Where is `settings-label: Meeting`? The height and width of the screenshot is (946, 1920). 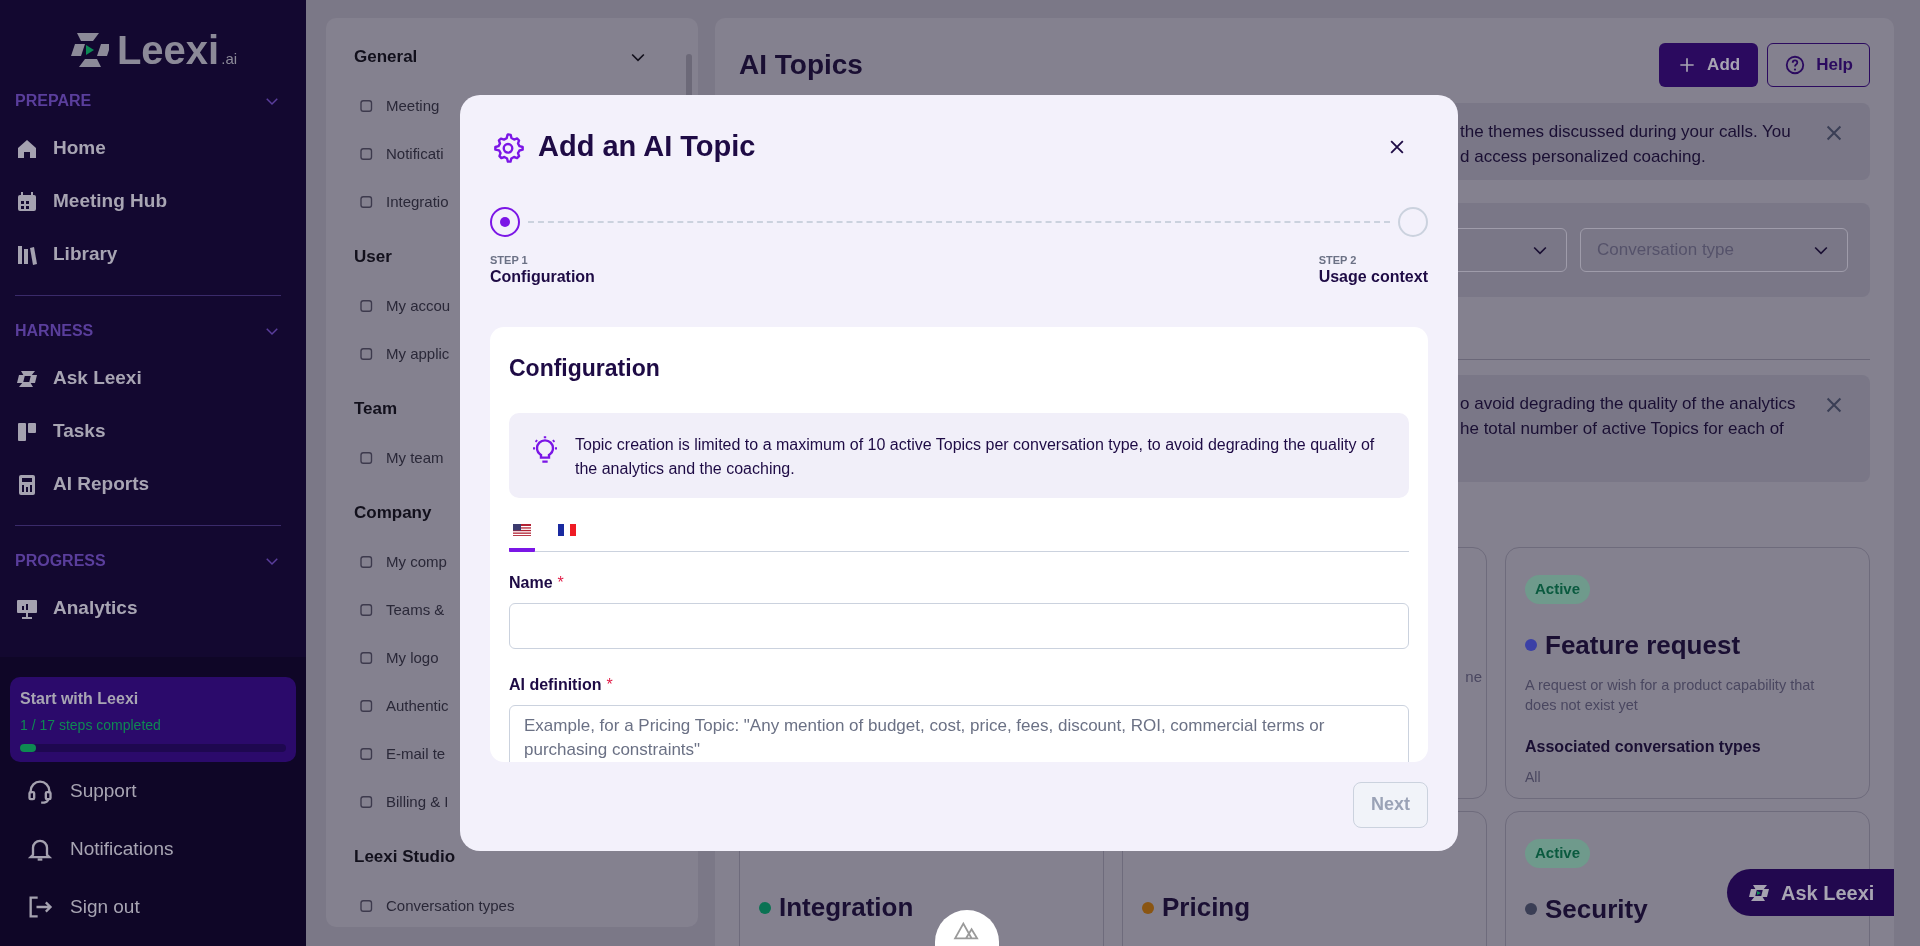 settings-label: Meeting is located at coordinates (413, 105).